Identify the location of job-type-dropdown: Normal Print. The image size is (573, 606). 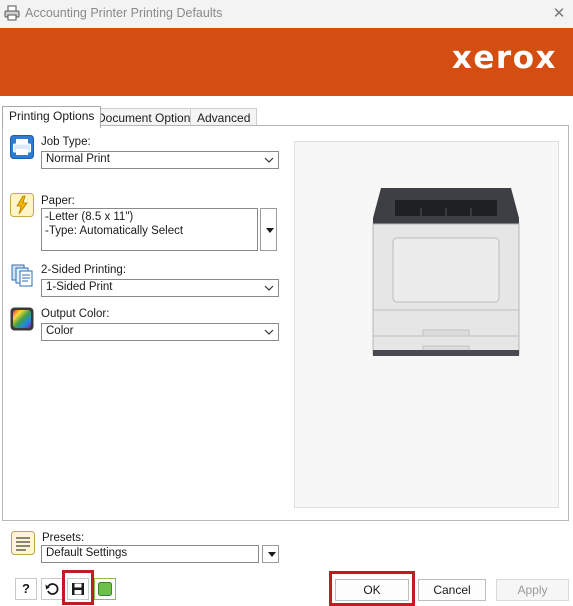
(160, 160).